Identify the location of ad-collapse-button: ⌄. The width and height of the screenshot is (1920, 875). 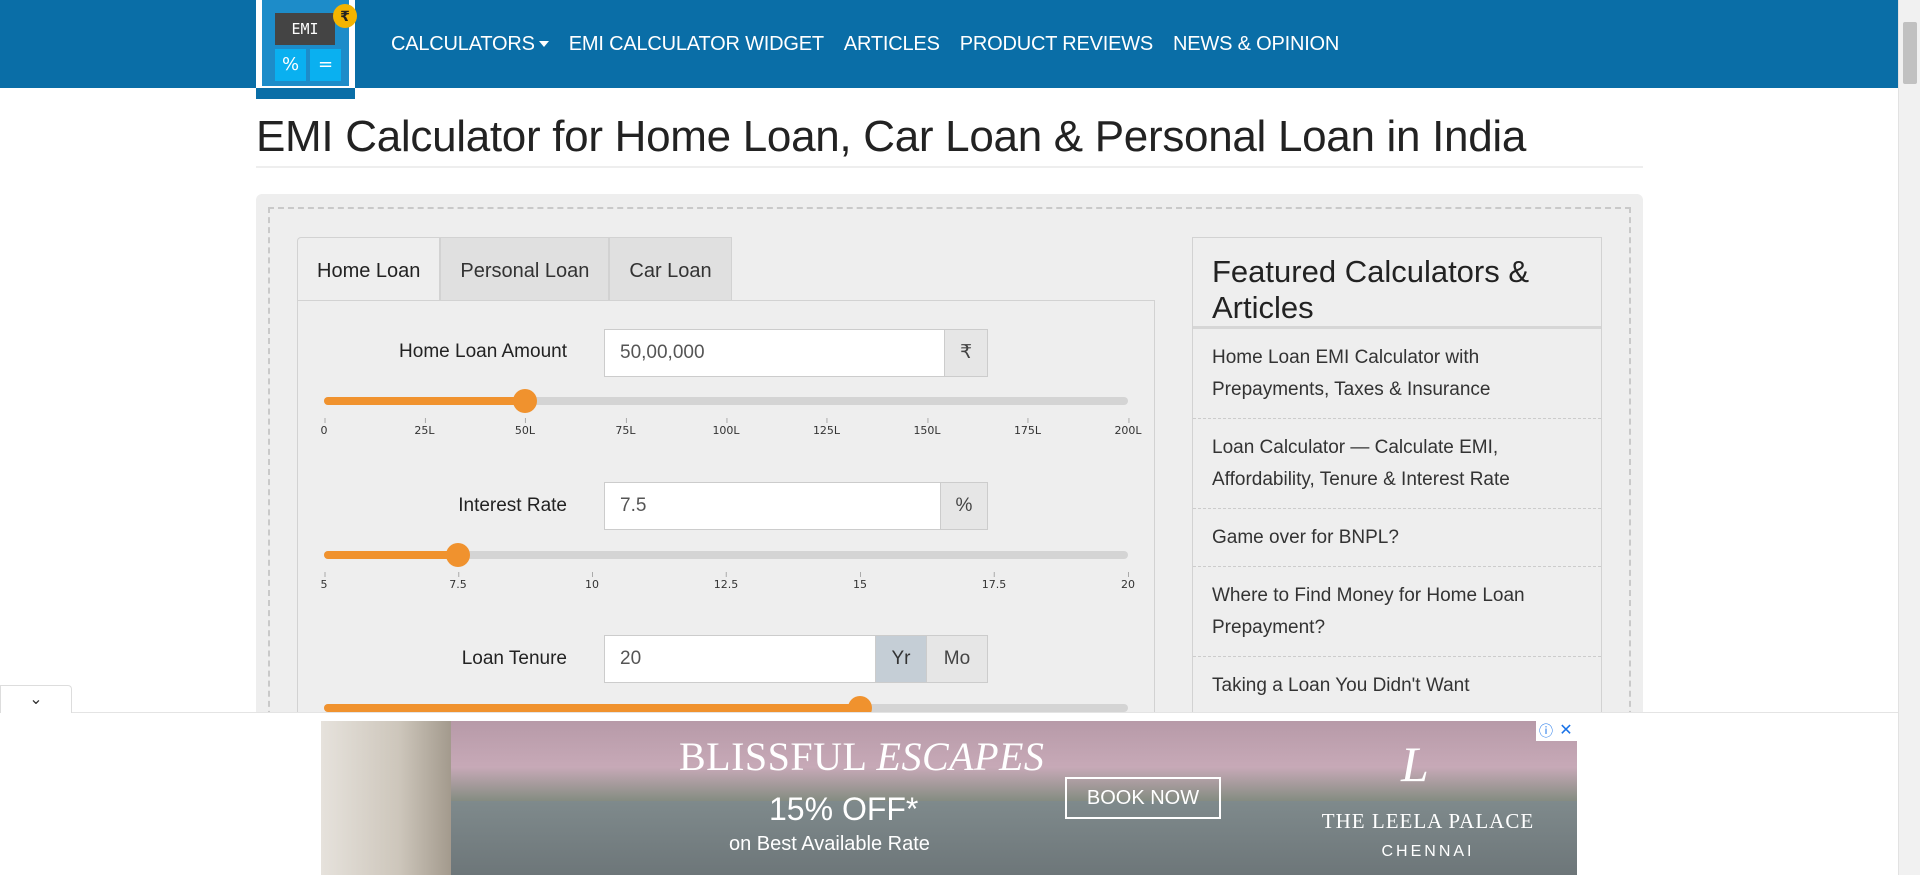
(36, 699).